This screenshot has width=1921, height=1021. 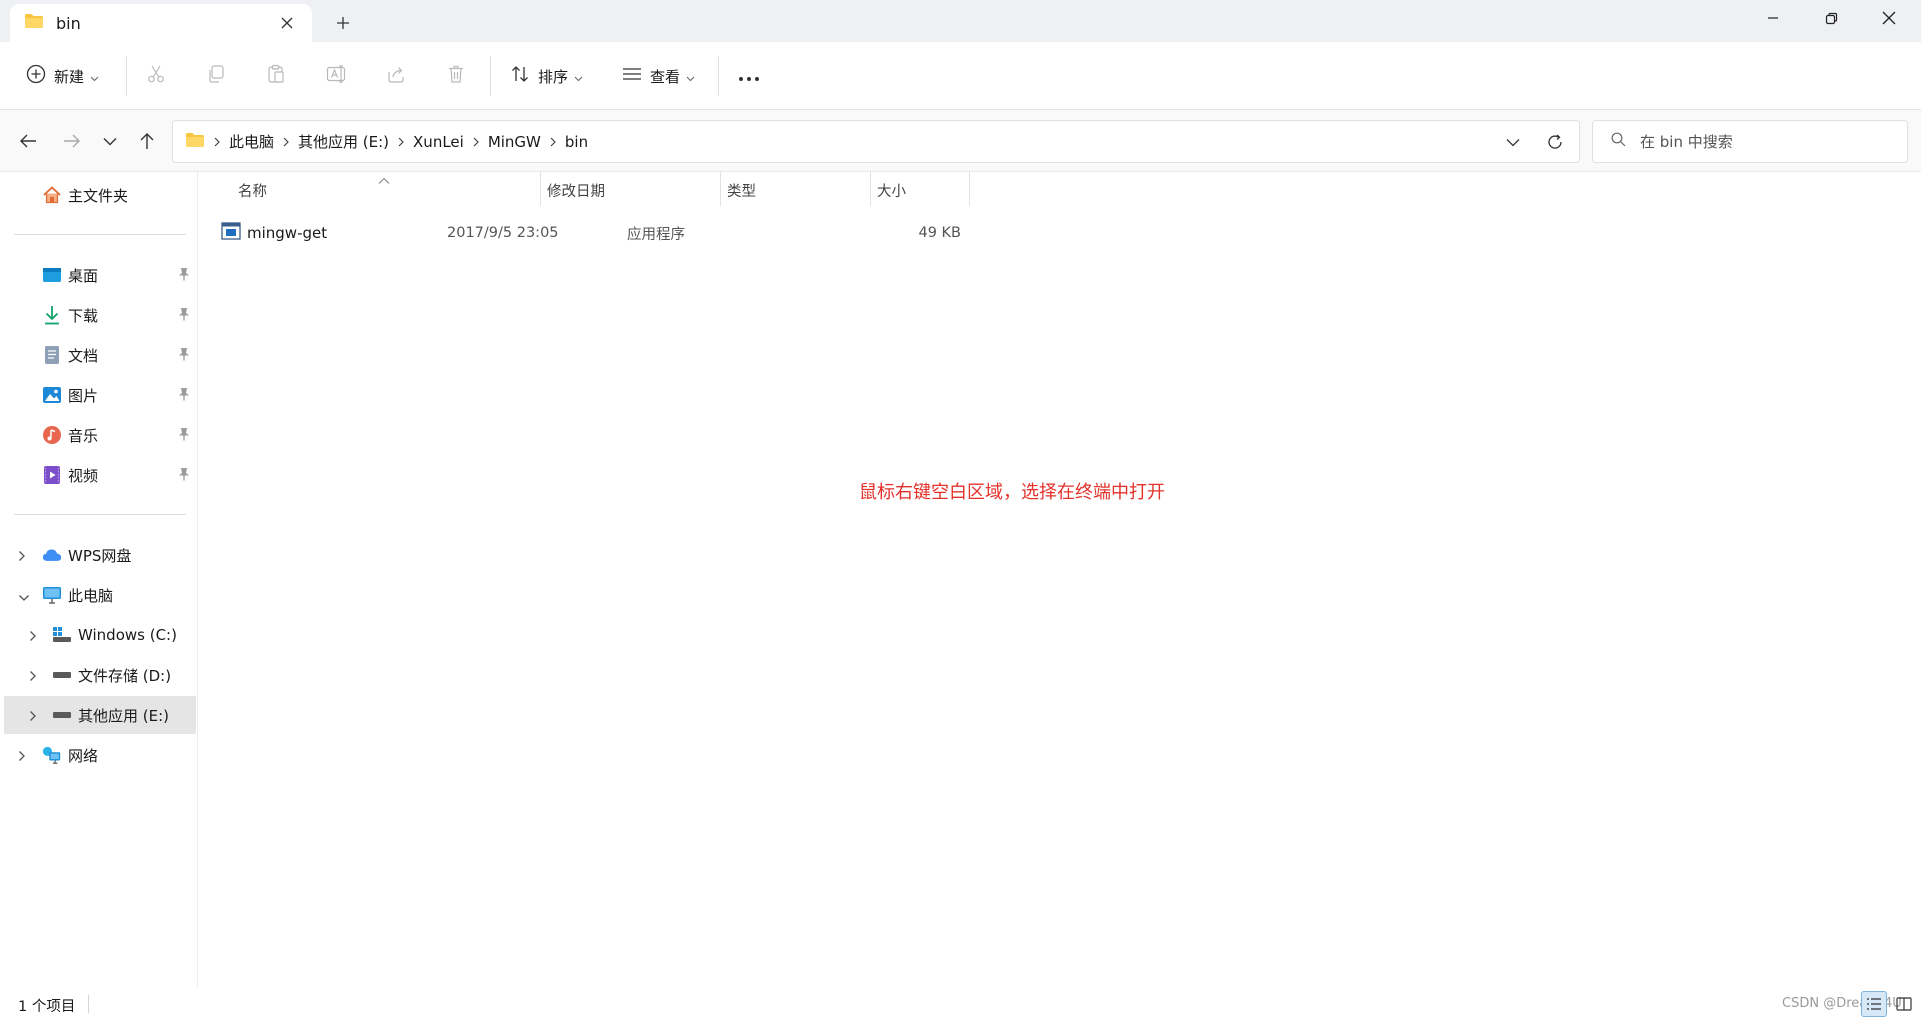 I want to click on sidebar-item-drive-d: 文件存储 (D:), so click(x=100, y=675).